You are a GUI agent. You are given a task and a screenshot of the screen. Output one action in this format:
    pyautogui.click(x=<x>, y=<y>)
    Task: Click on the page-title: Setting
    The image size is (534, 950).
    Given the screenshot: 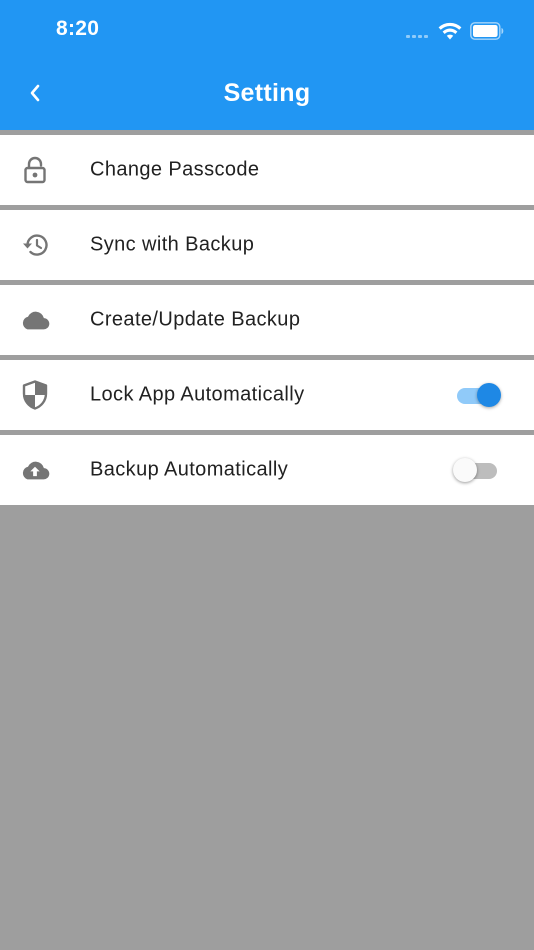 What is the action you would take?
    pyautogui.click(x=267, y=93)
    